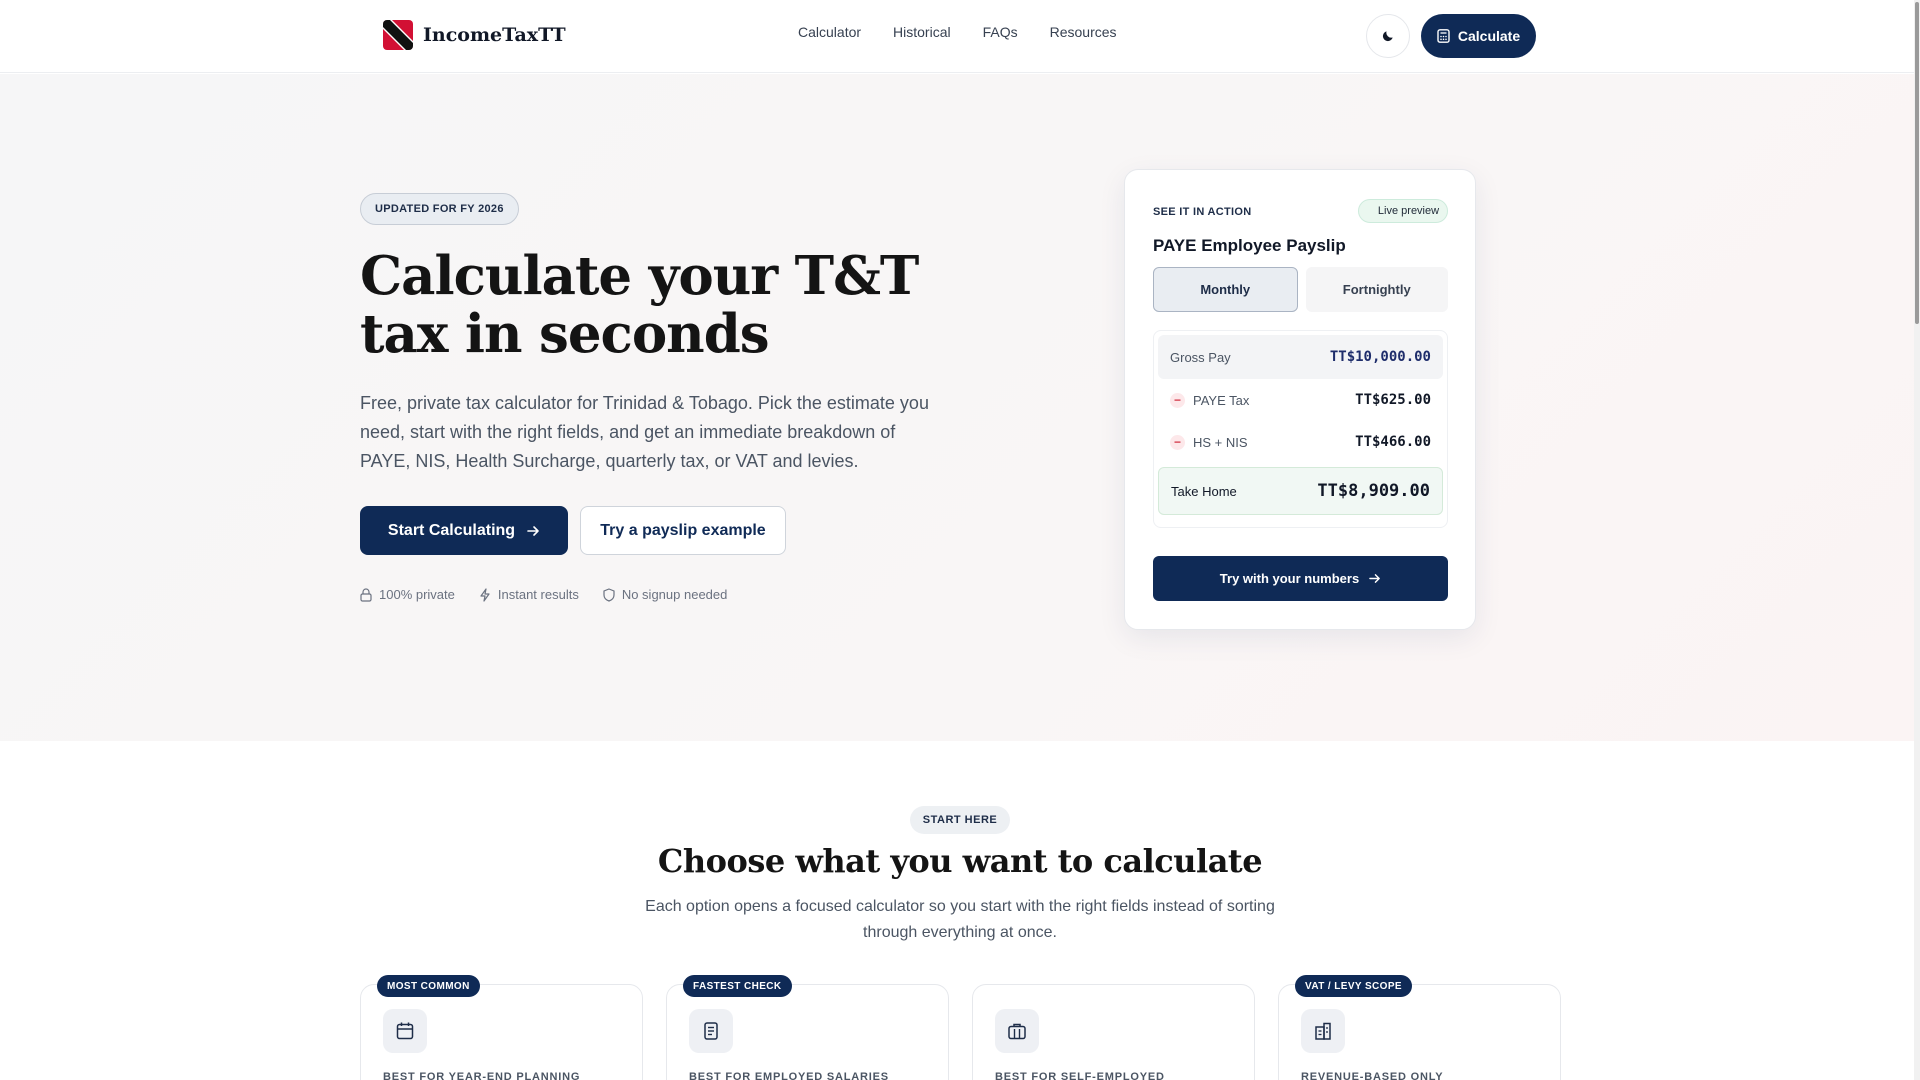  Describe the element at coordinates (1200, 357) in the screenshot. I see `gross-pay-label: Gross Pay` at that location.